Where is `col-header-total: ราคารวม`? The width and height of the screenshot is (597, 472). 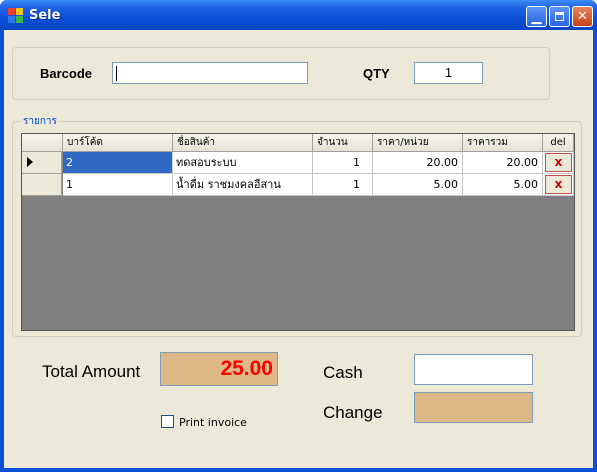 col-header-total: ราคารวม is located at coordinates (503, 143).